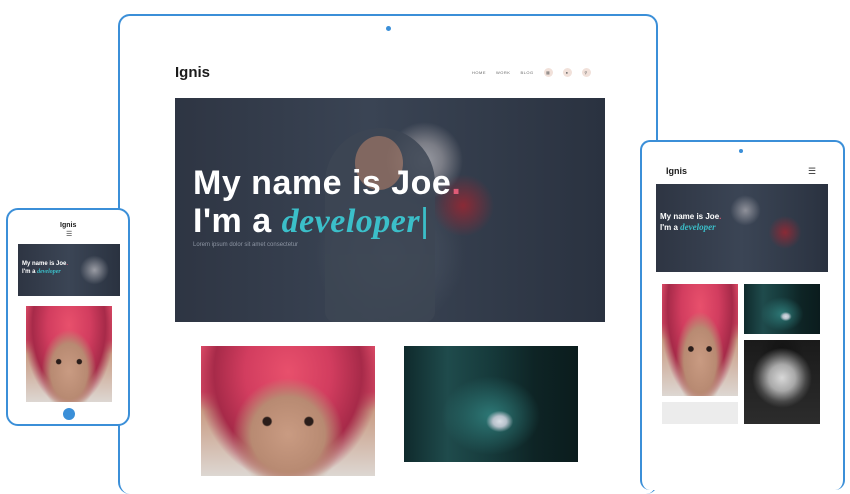 This screenshot has width=850, height=494. I want to click on tablet-image-man-portrait, so click(782, 382).